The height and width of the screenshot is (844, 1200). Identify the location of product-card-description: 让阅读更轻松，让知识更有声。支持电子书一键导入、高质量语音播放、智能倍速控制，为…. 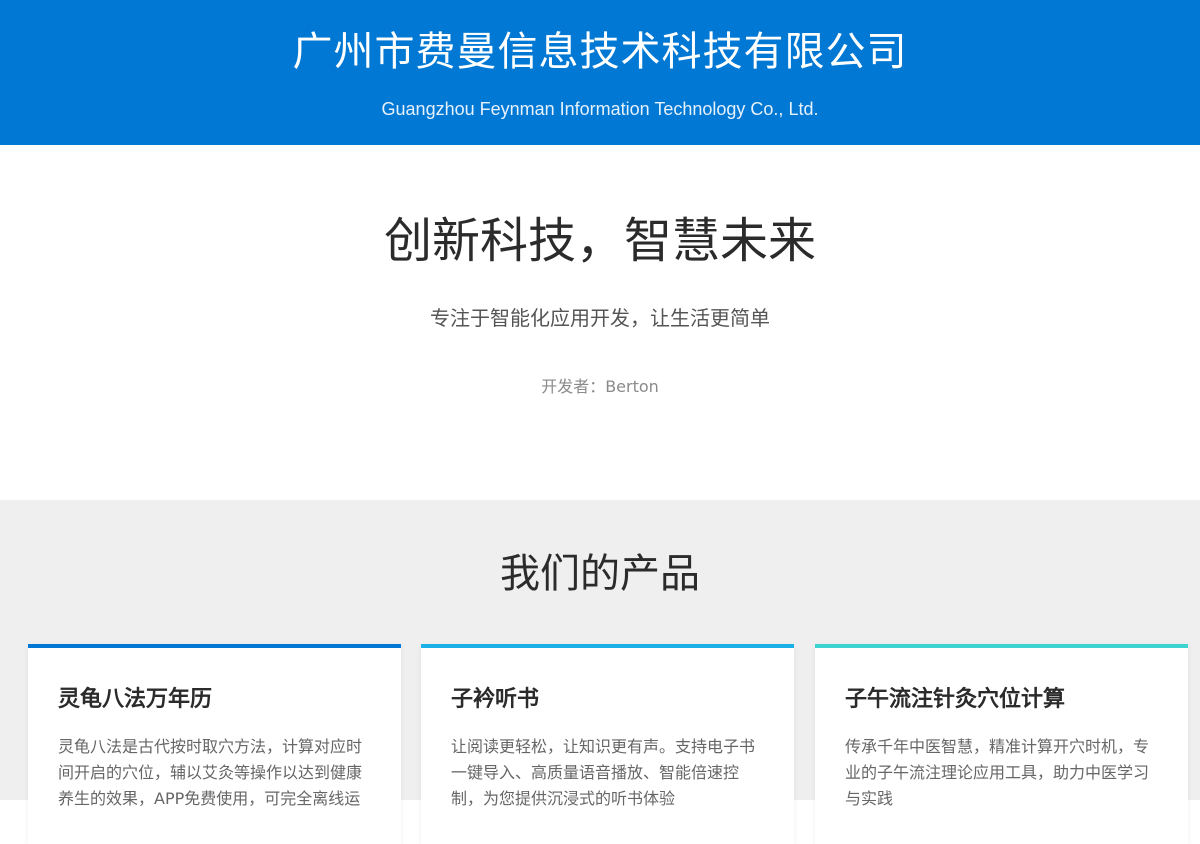
(603, 772).